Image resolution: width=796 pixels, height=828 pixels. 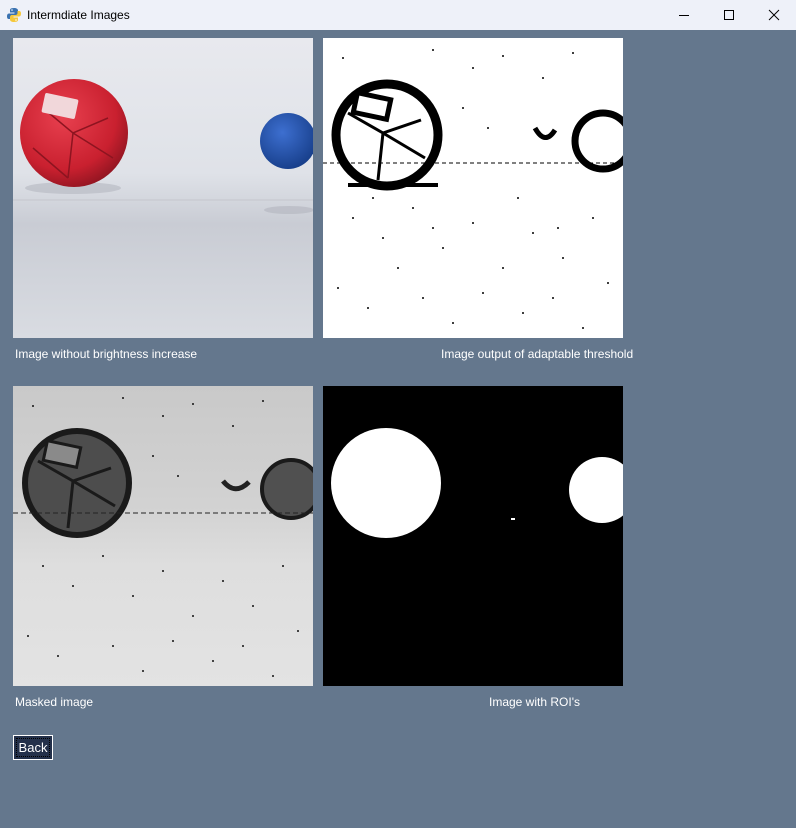 I want to click on close-button, so click(x=773, y=15).